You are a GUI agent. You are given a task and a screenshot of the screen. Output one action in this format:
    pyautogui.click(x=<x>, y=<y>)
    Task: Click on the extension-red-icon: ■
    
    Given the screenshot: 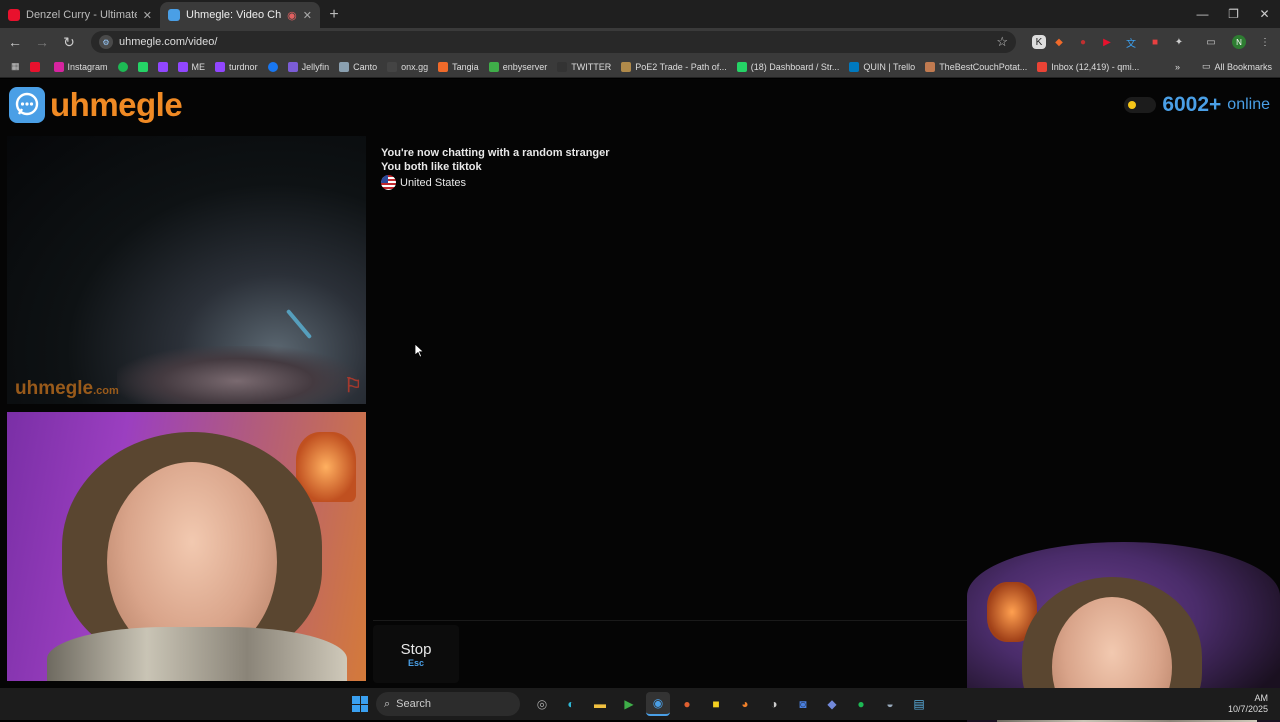 What is the action you would take?
    pyautogui.click(x=1155, y=42)
    